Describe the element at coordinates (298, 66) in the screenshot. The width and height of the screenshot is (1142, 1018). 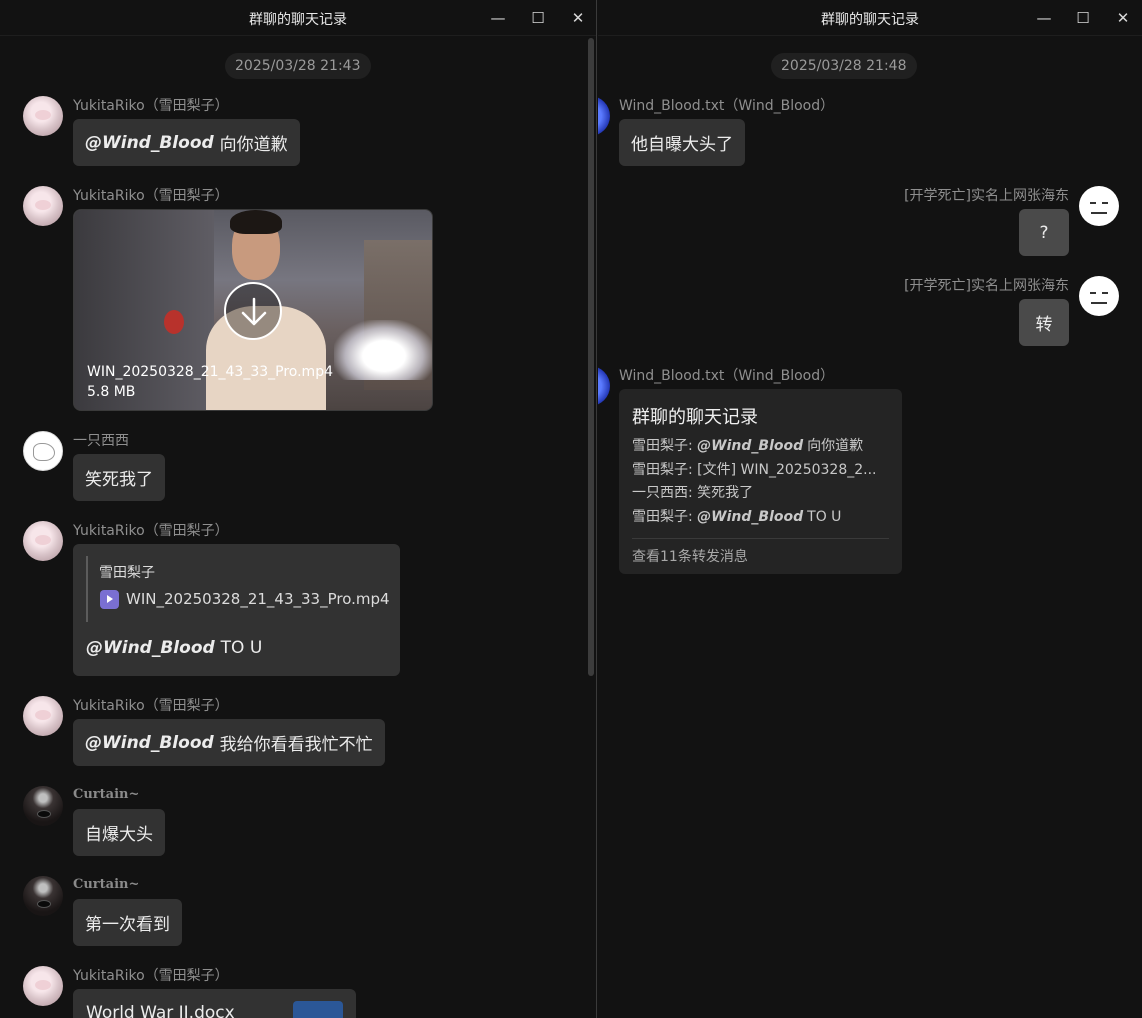
I see `timestamp-pill: 2025/03/28 21:43` at that location.